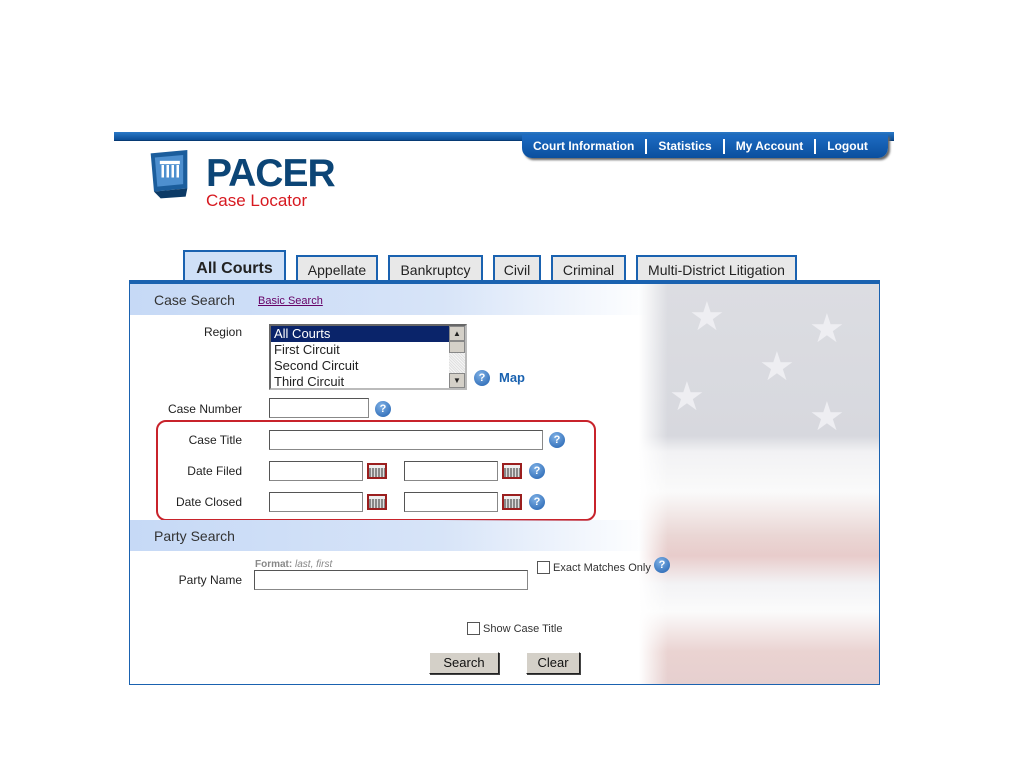  I want to click on date-closed-help-icon: ?, so click(537, 502).